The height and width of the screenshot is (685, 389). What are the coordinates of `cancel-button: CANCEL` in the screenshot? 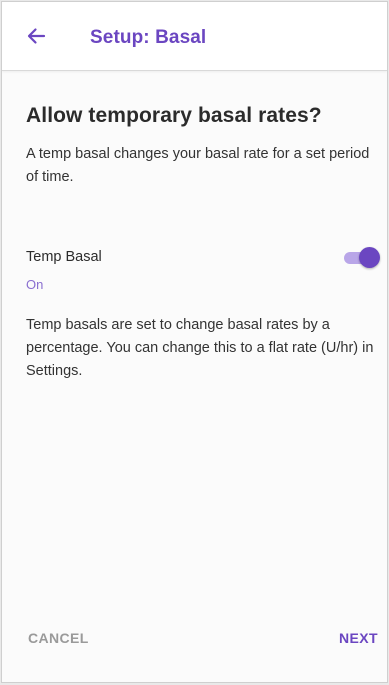 It's located at (58, 638).